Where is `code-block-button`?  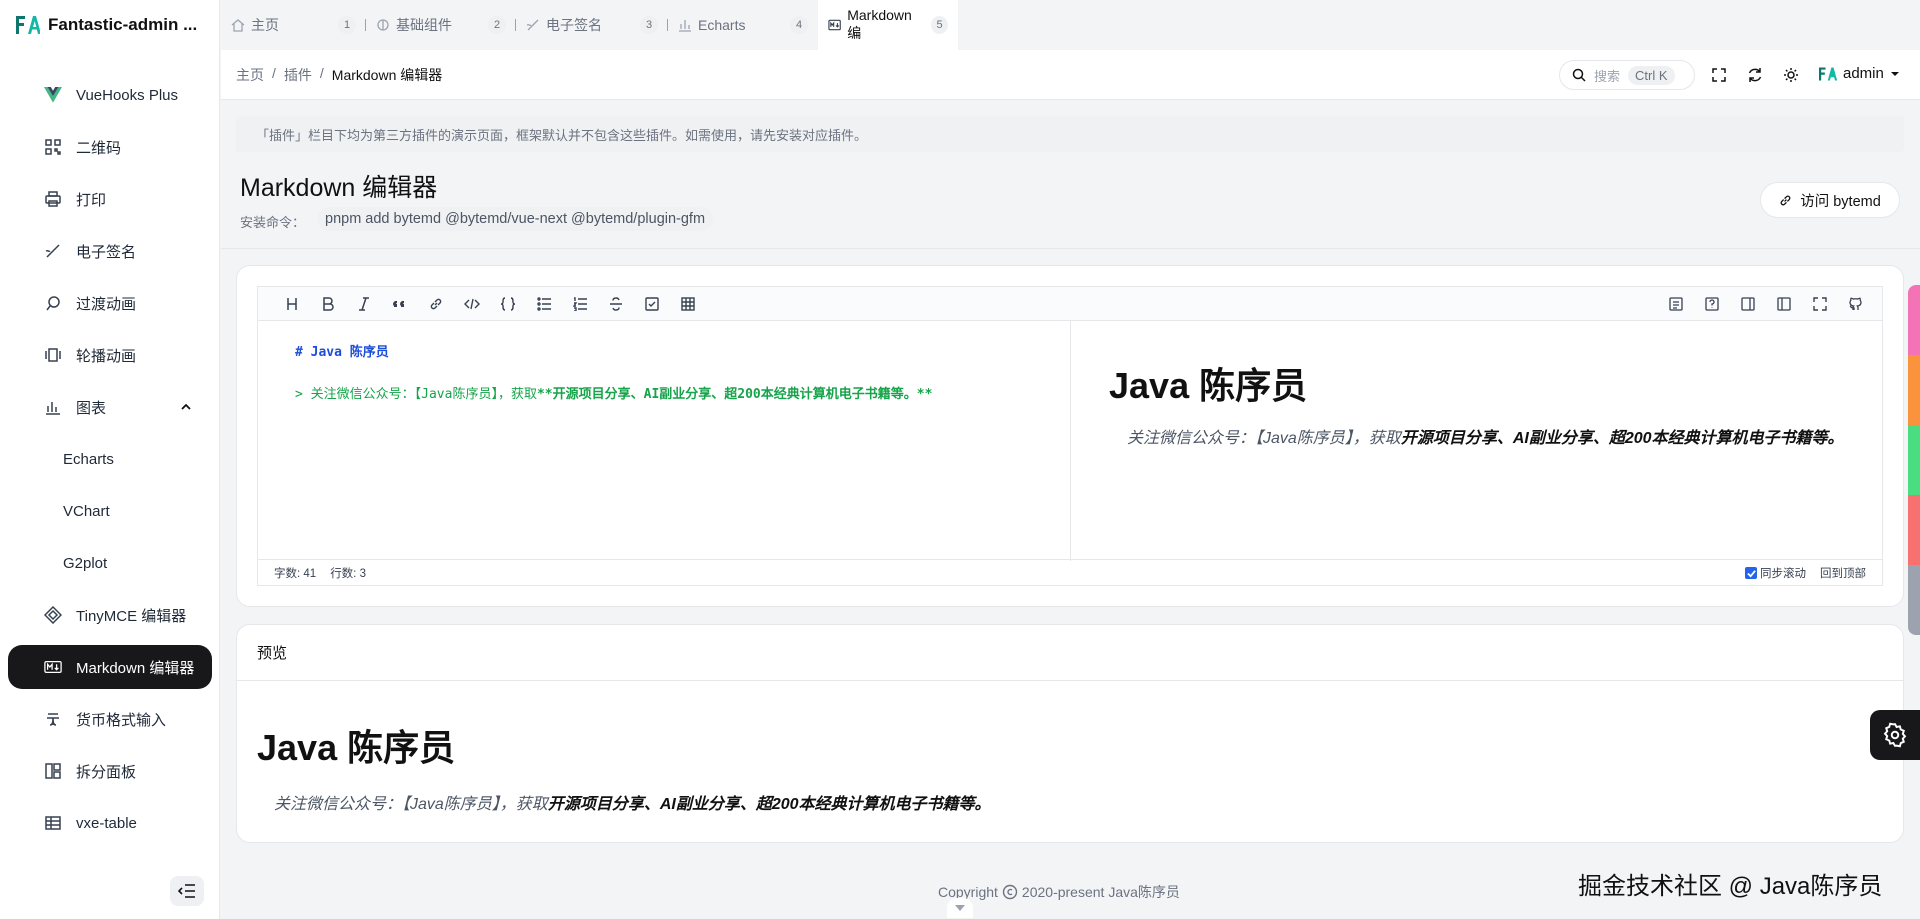 code-block-button is located at coordinates (508, 304).